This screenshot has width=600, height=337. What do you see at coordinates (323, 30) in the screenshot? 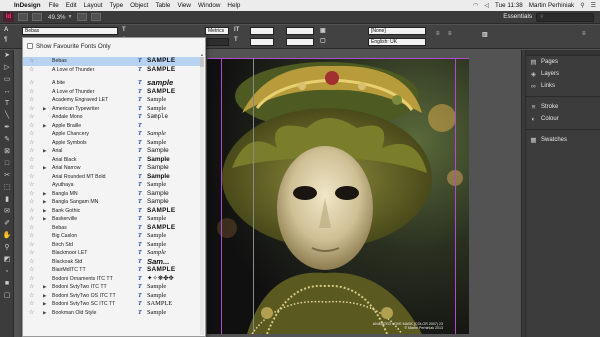
I see `fill-color-icon: ▣` at bounding box center [323, 30].